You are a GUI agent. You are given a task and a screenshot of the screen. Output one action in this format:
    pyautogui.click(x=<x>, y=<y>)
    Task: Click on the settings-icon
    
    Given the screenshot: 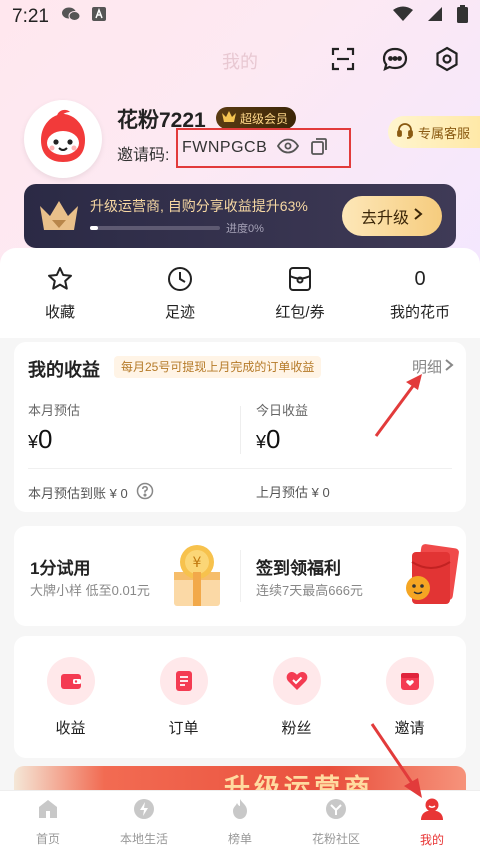 What is the action you would take?
    pyautogui.click(x=447, y=59)
    